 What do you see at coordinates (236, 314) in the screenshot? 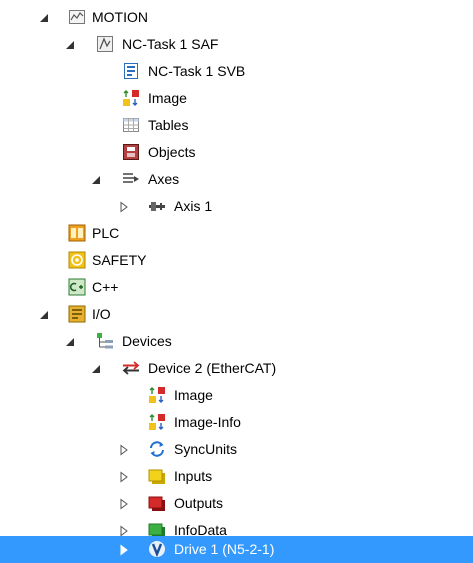
I see `tree-item-io: I/O` at bounding box center [236, 314].